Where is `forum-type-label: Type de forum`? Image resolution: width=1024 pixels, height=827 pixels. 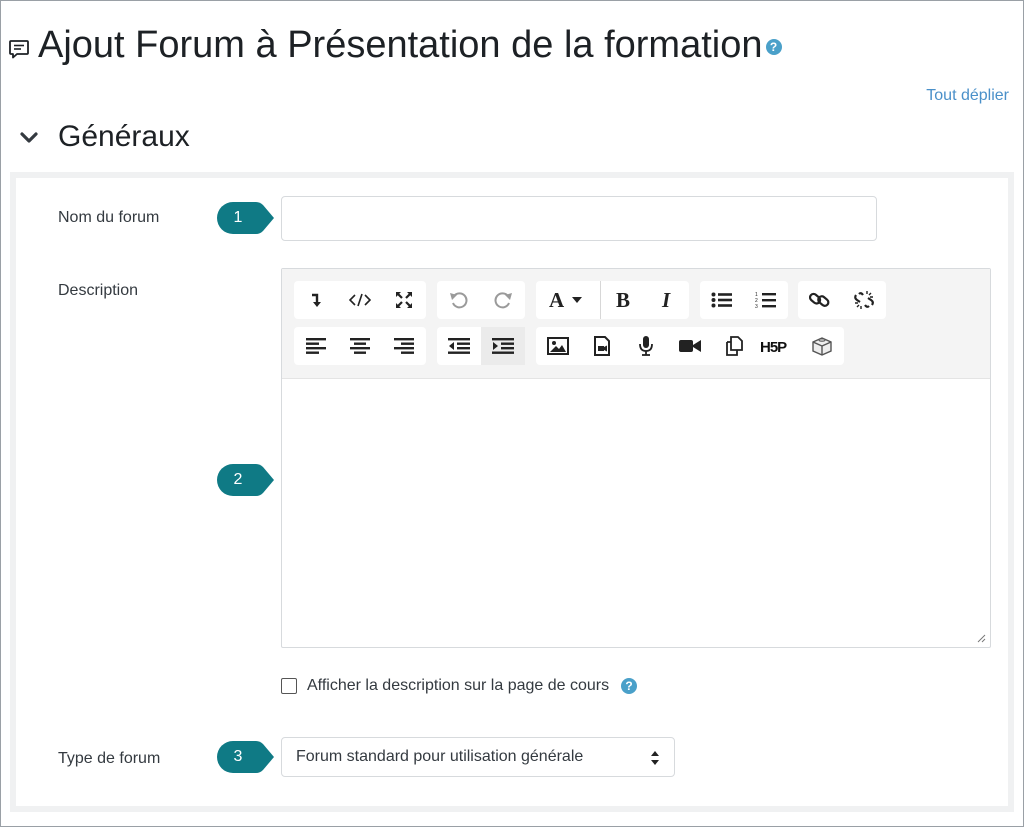
forum-type-label: Type de forum is located at coordinates (109, 758).